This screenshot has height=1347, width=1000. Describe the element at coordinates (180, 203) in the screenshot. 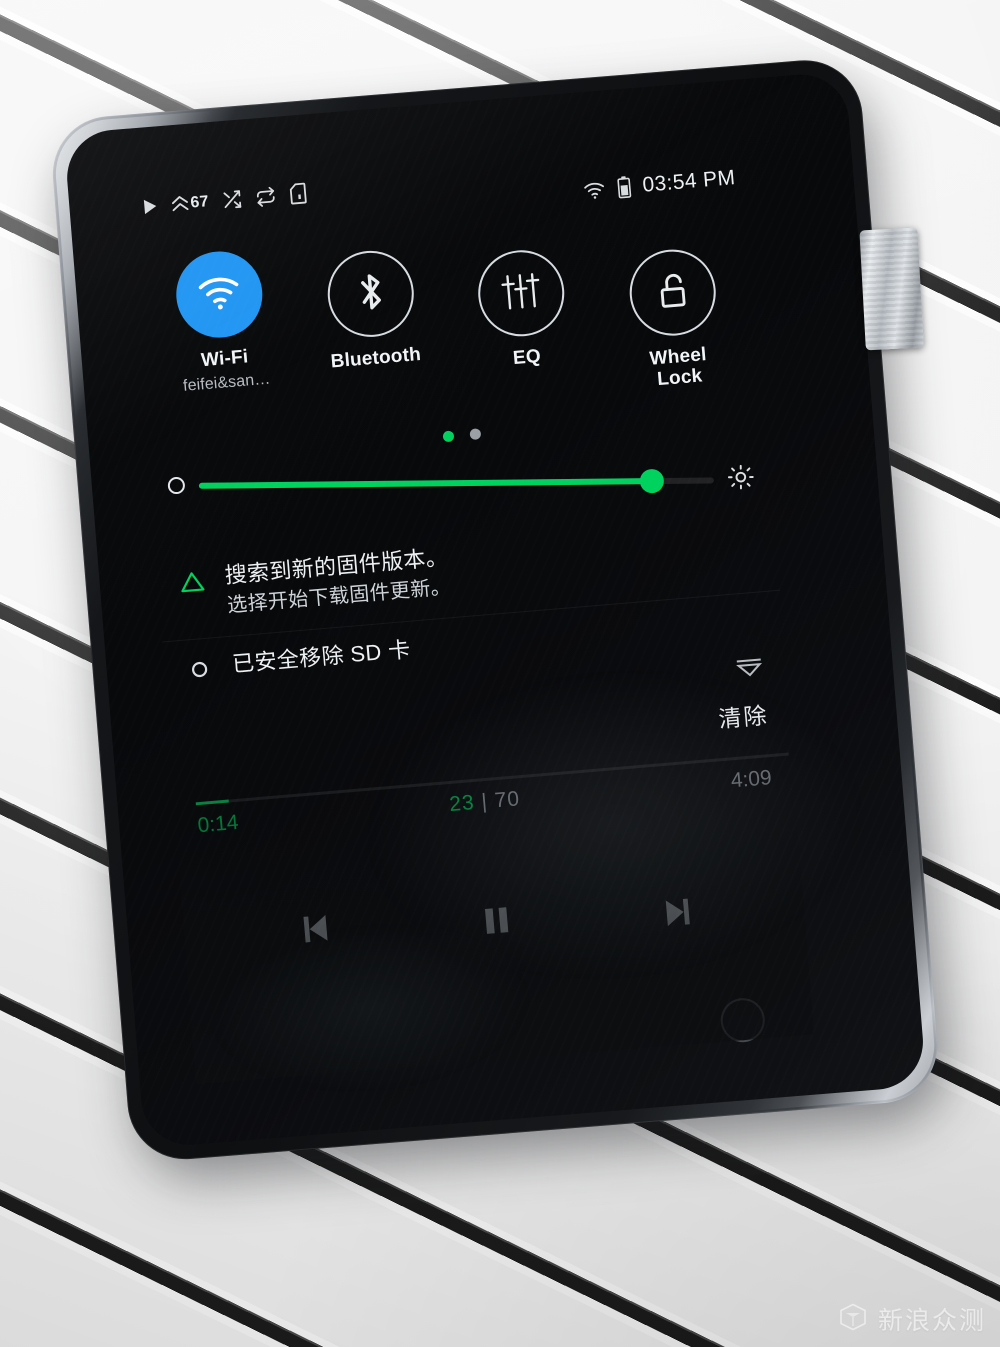

I see `volume-up-chevrons-icon` at that location.